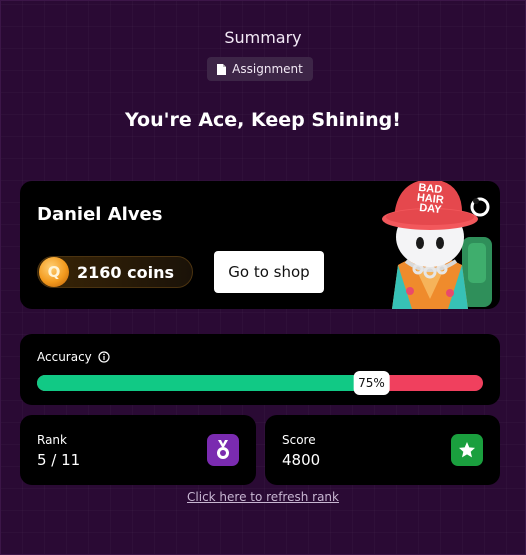 The image size is (526, 555). I want to click on coins-pill: Q 2160 coins, so click(115, 272).